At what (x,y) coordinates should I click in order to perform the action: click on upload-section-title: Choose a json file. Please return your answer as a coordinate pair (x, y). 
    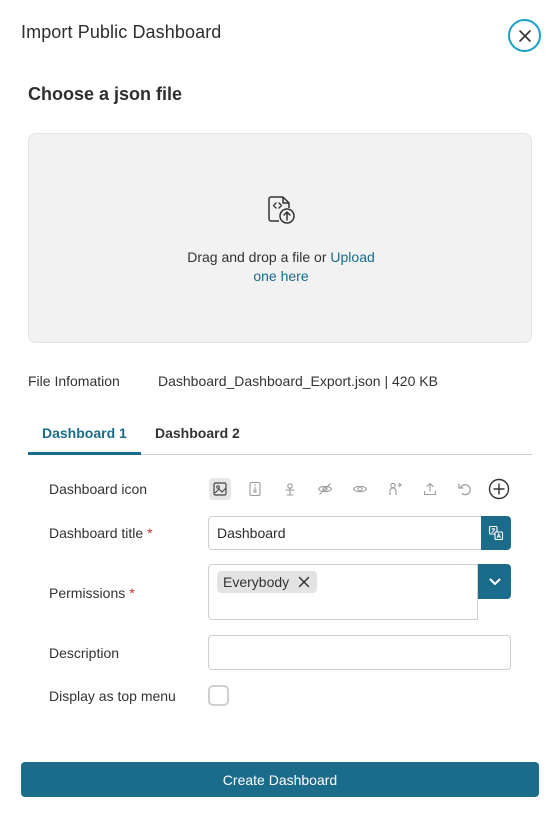
    Looking at the image, I should click on (105, 94).